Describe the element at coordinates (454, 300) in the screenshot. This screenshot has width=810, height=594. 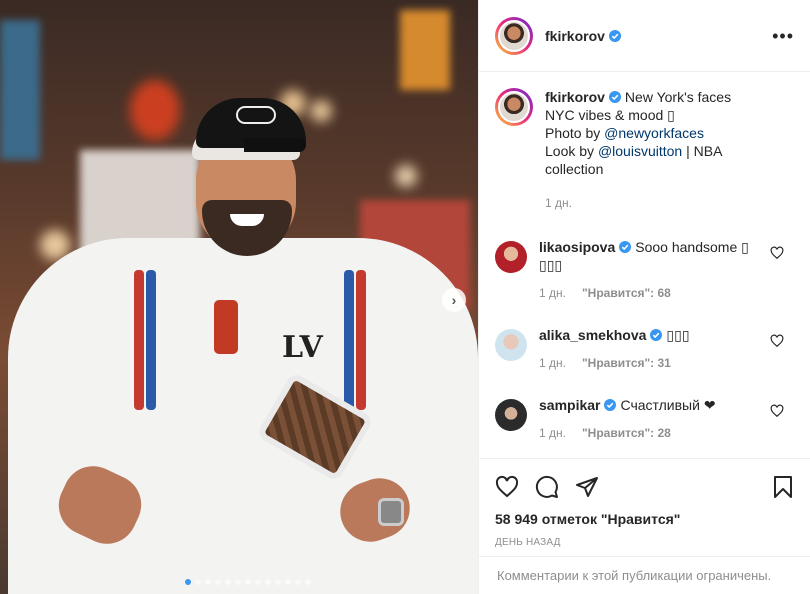
I see `next-arrow-icon: ›` at that location.